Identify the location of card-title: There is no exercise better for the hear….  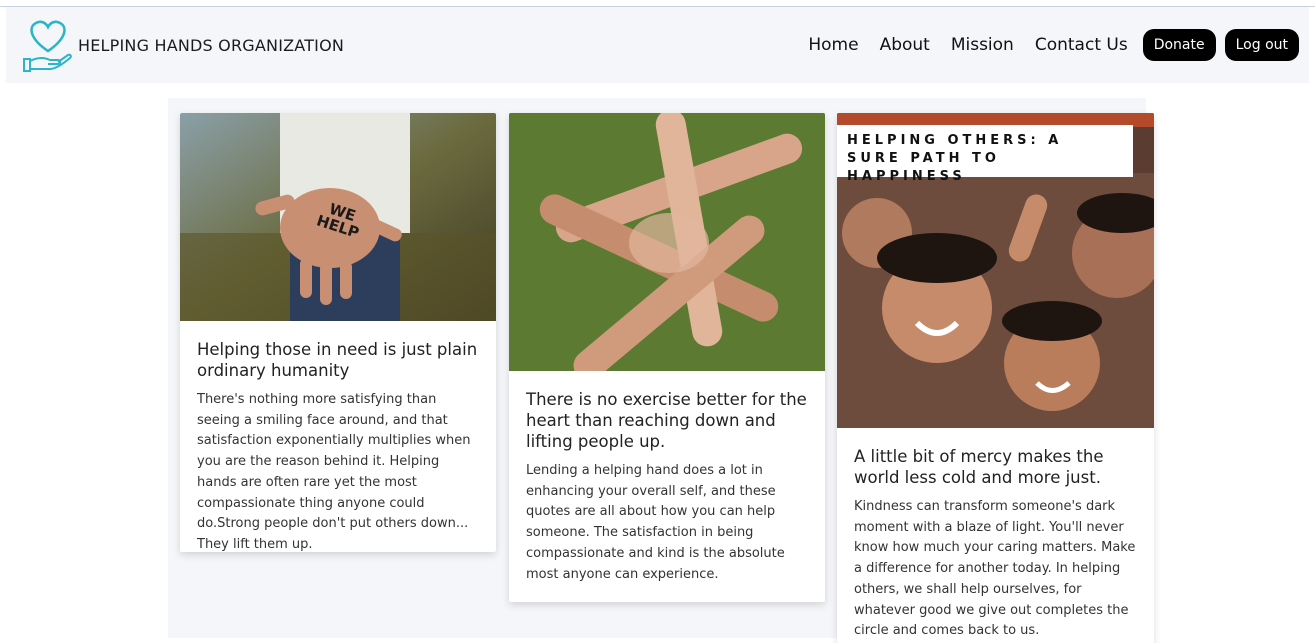
(666, 420).